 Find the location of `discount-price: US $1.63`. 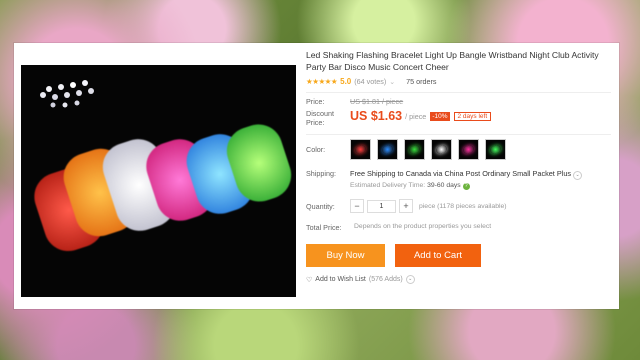

discount-price: US $1.63 is located at coordinates (376, 116).